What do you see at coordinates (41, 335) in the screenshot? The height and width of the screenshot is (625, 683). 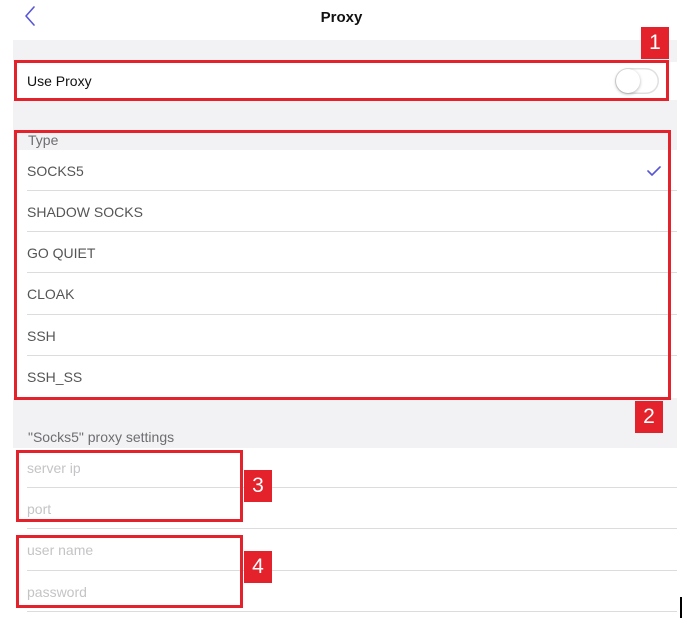 I see `type-option-label: SSH` at bounding box center [41, 335].